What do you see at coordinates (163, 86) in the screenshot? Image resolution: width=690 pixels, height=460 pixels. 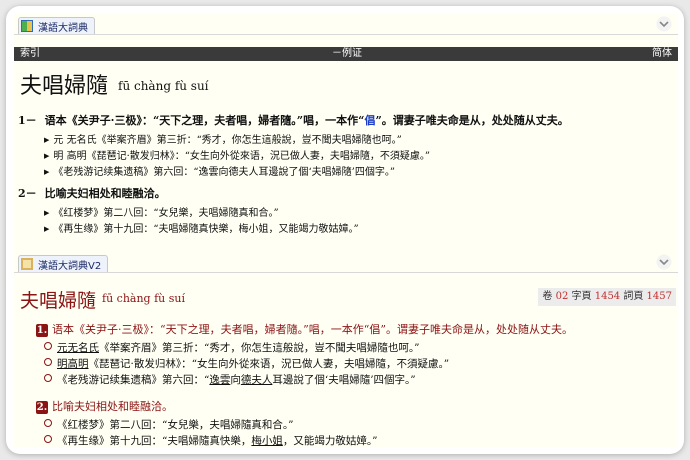 I see `pinyin: fū chàng fù suí` at bounding box center [163, 86].